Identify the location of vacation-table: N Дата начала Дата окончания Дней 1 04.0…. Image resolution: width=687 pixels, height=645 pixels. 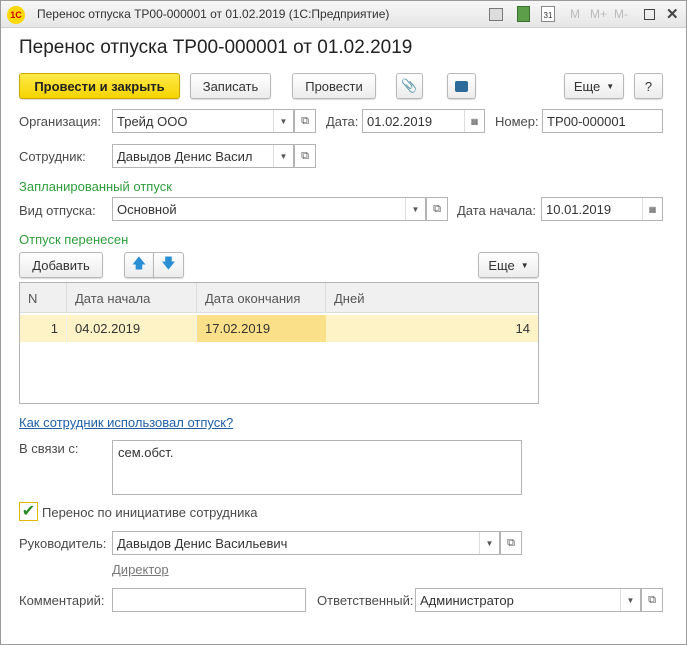
(279, 343).